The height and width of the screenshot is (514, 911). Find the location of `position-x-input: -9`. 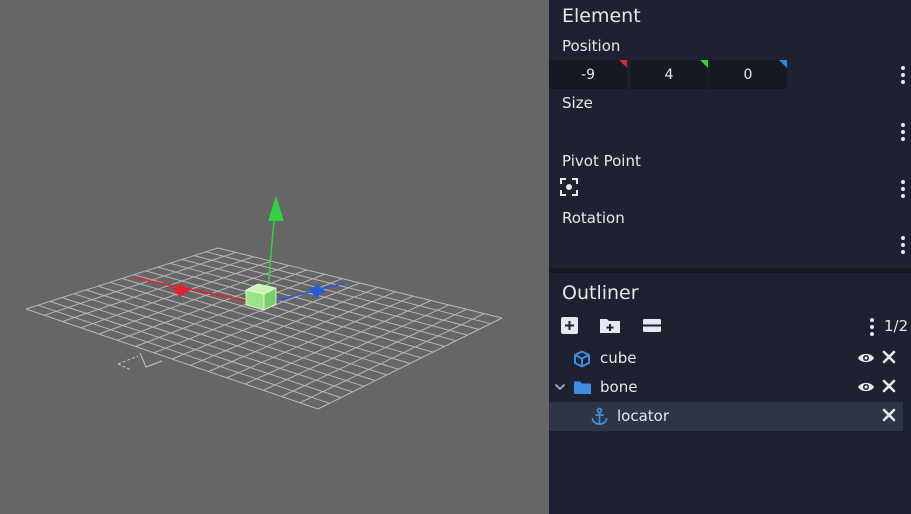

position-x-input: -9 is located at coordinates (588, 74).